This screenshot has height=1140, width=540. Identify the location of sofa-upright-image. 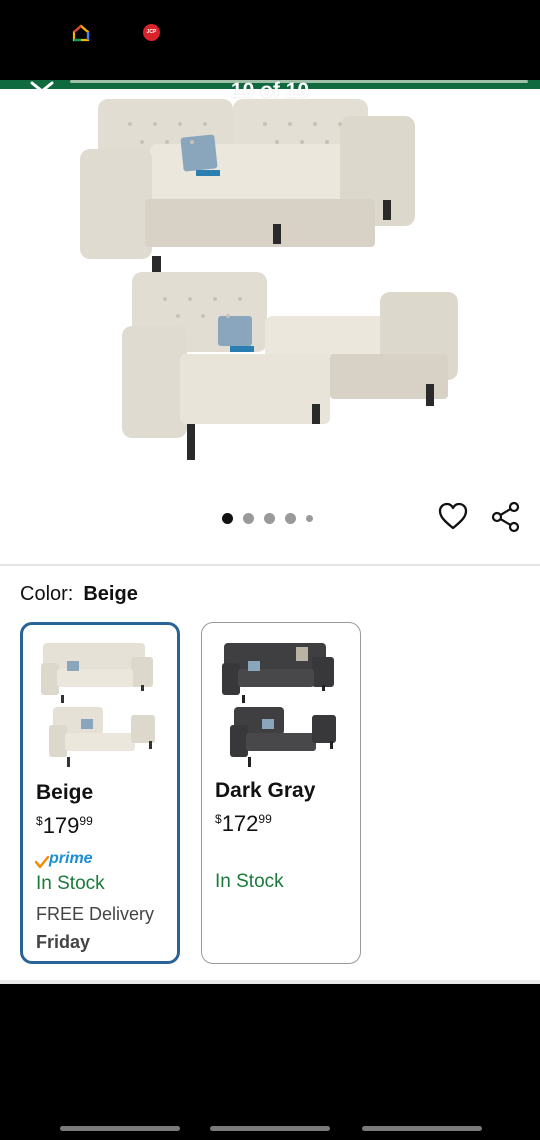
(247, 188).